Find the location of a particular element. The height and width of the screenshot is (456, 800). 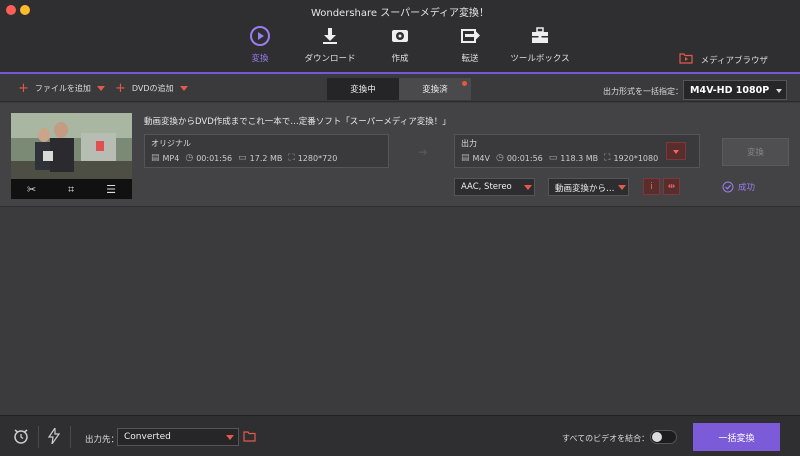

convert-icon is located at coordinates (260, 36).